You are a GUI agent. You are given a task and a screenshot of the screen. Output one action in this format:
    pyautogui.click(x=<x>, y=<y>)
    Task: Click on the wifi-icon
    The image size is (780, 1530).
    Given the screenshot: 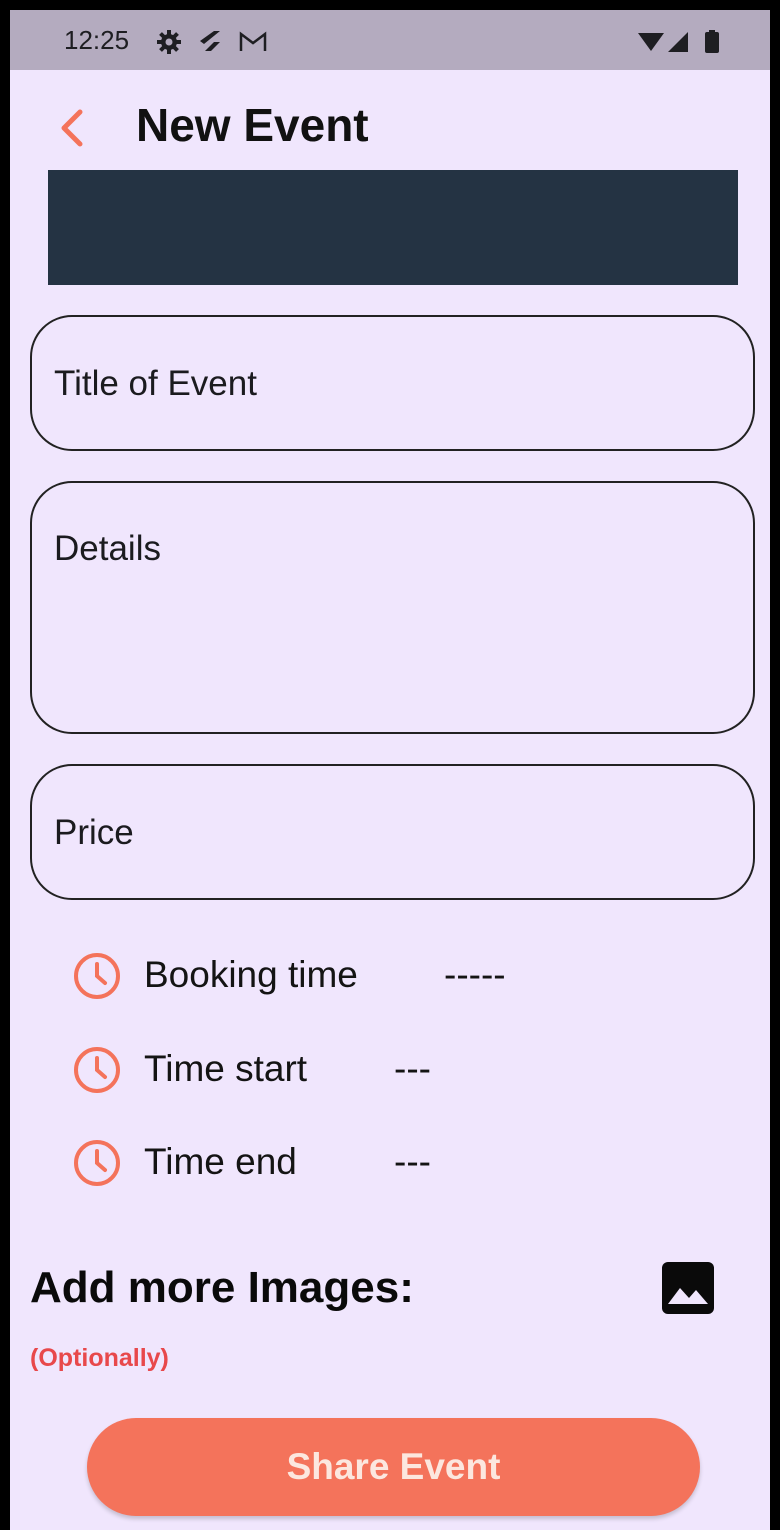 What is the action you would take?
    pyautogui.click(x=651, y=42)
    